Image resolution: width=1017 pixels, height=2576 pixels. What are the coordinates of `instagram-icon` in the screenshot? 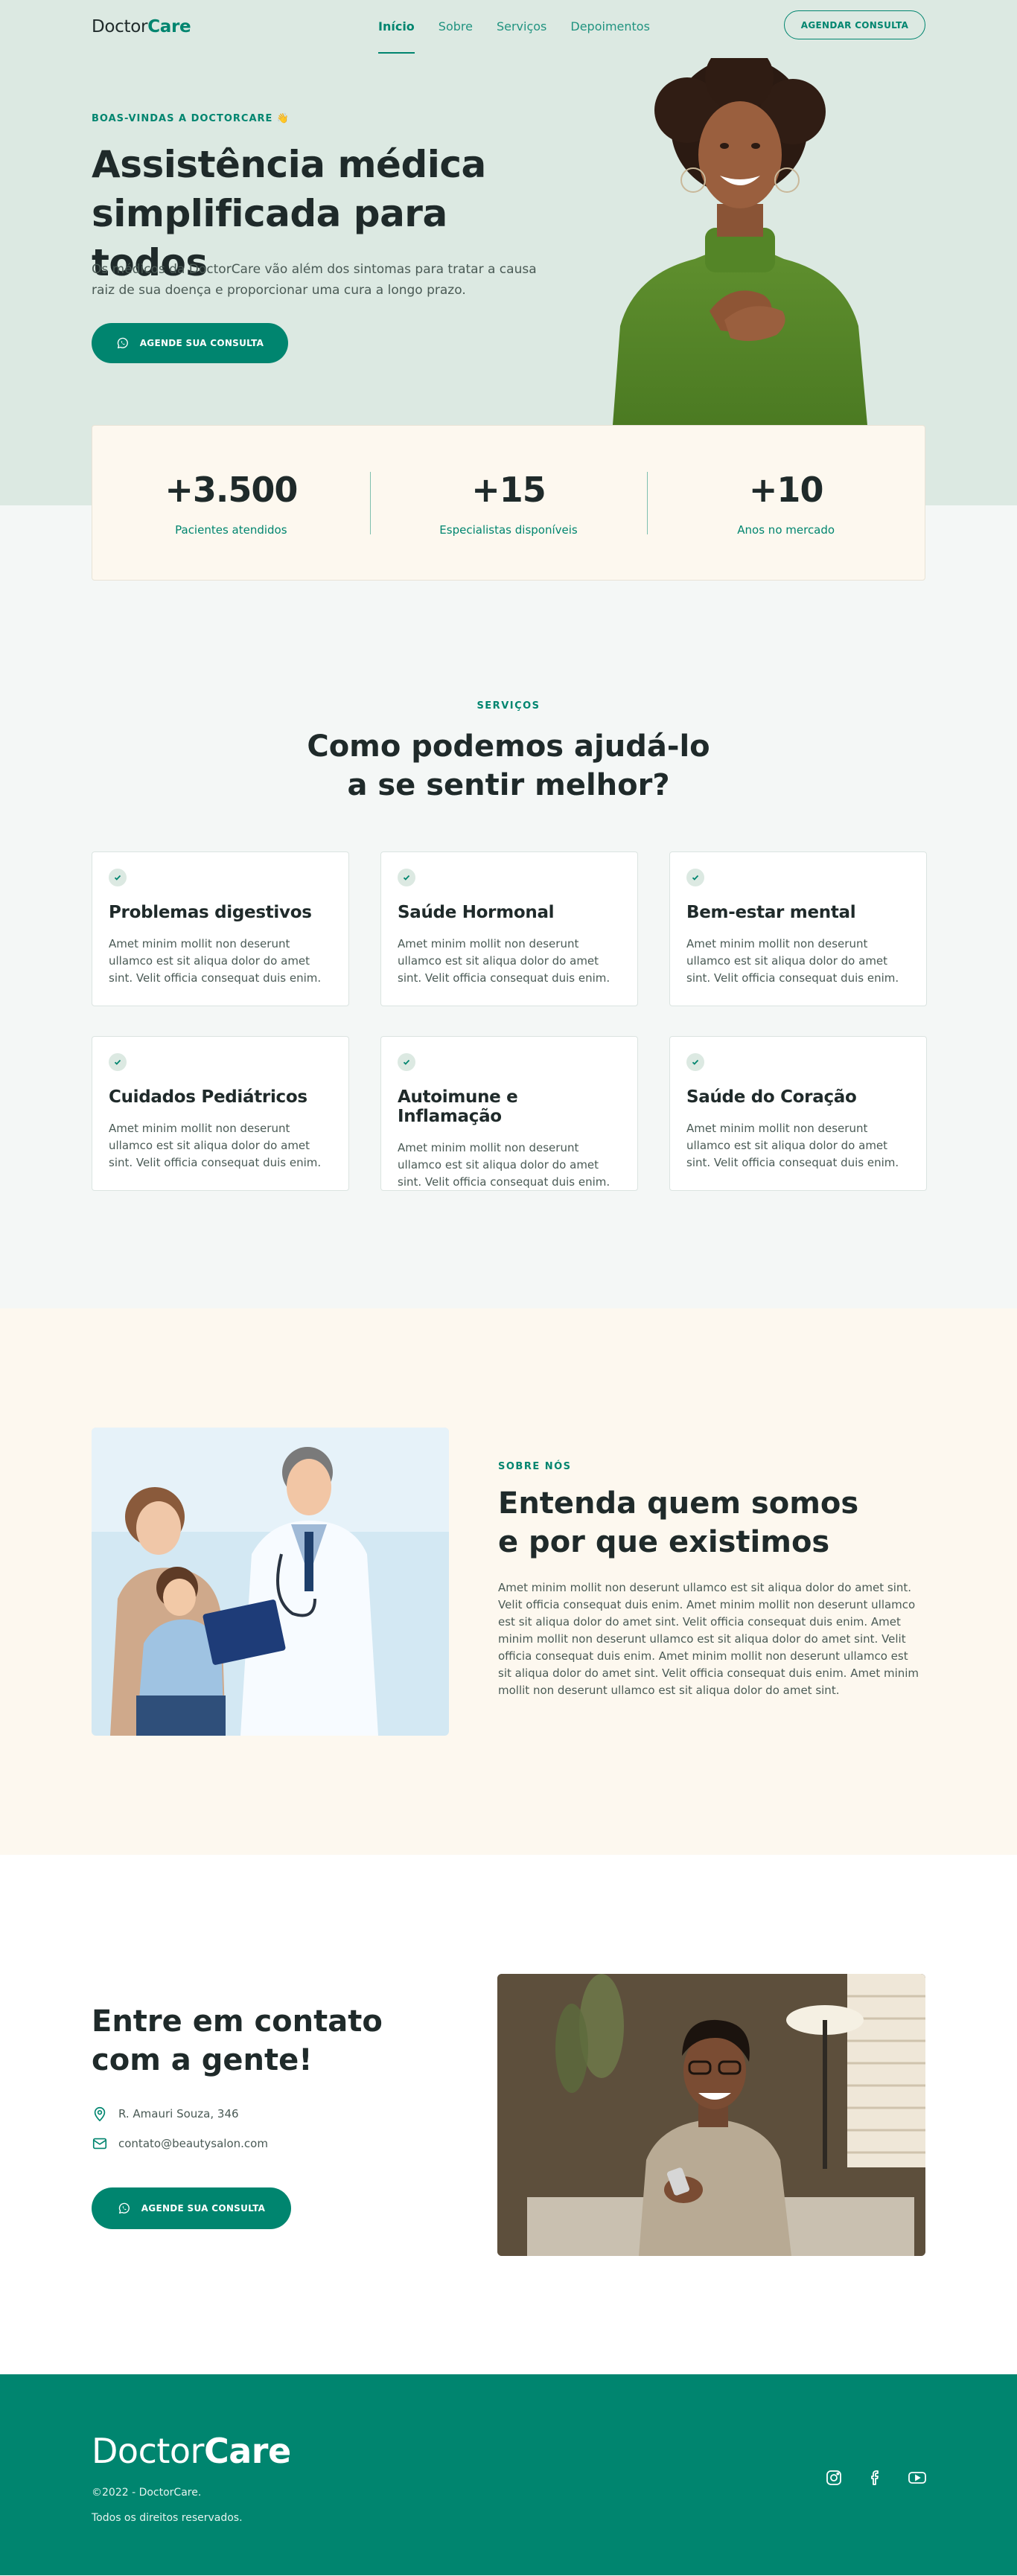 It's located at (834, 2477).